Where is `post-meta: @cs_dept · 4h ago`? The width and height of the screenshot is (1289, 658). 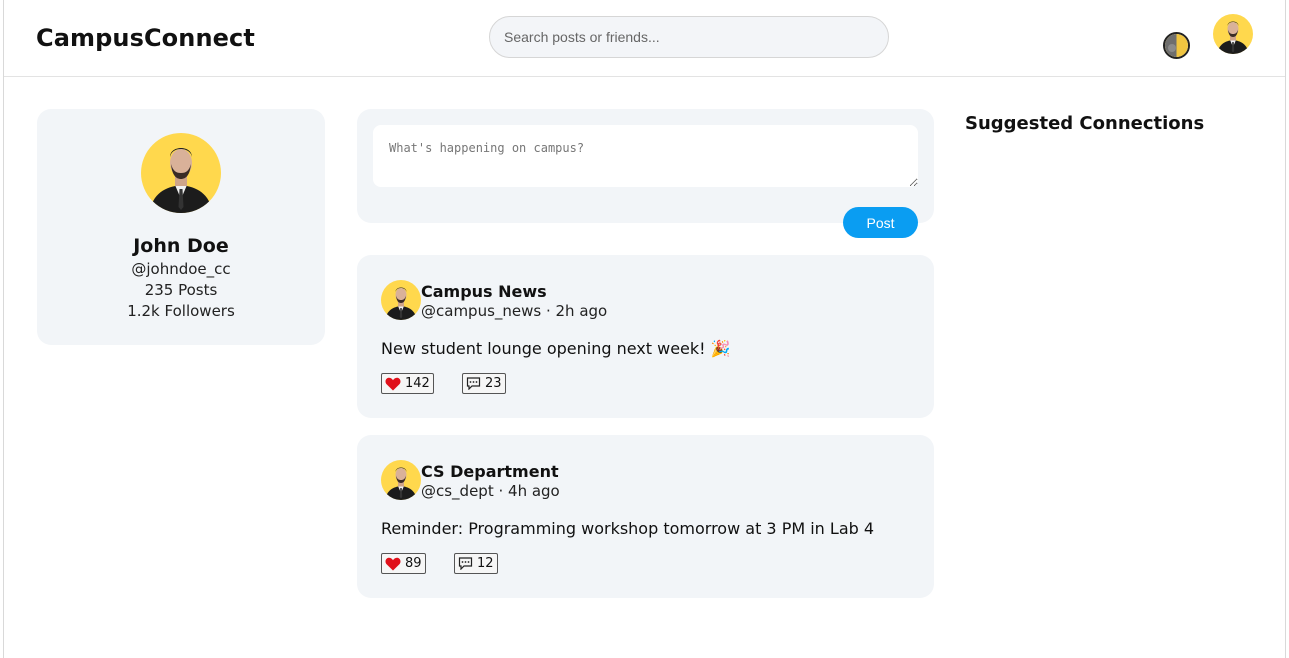
post-meta: @cs_dept · 4h ago is located at coordinates (490, 491).